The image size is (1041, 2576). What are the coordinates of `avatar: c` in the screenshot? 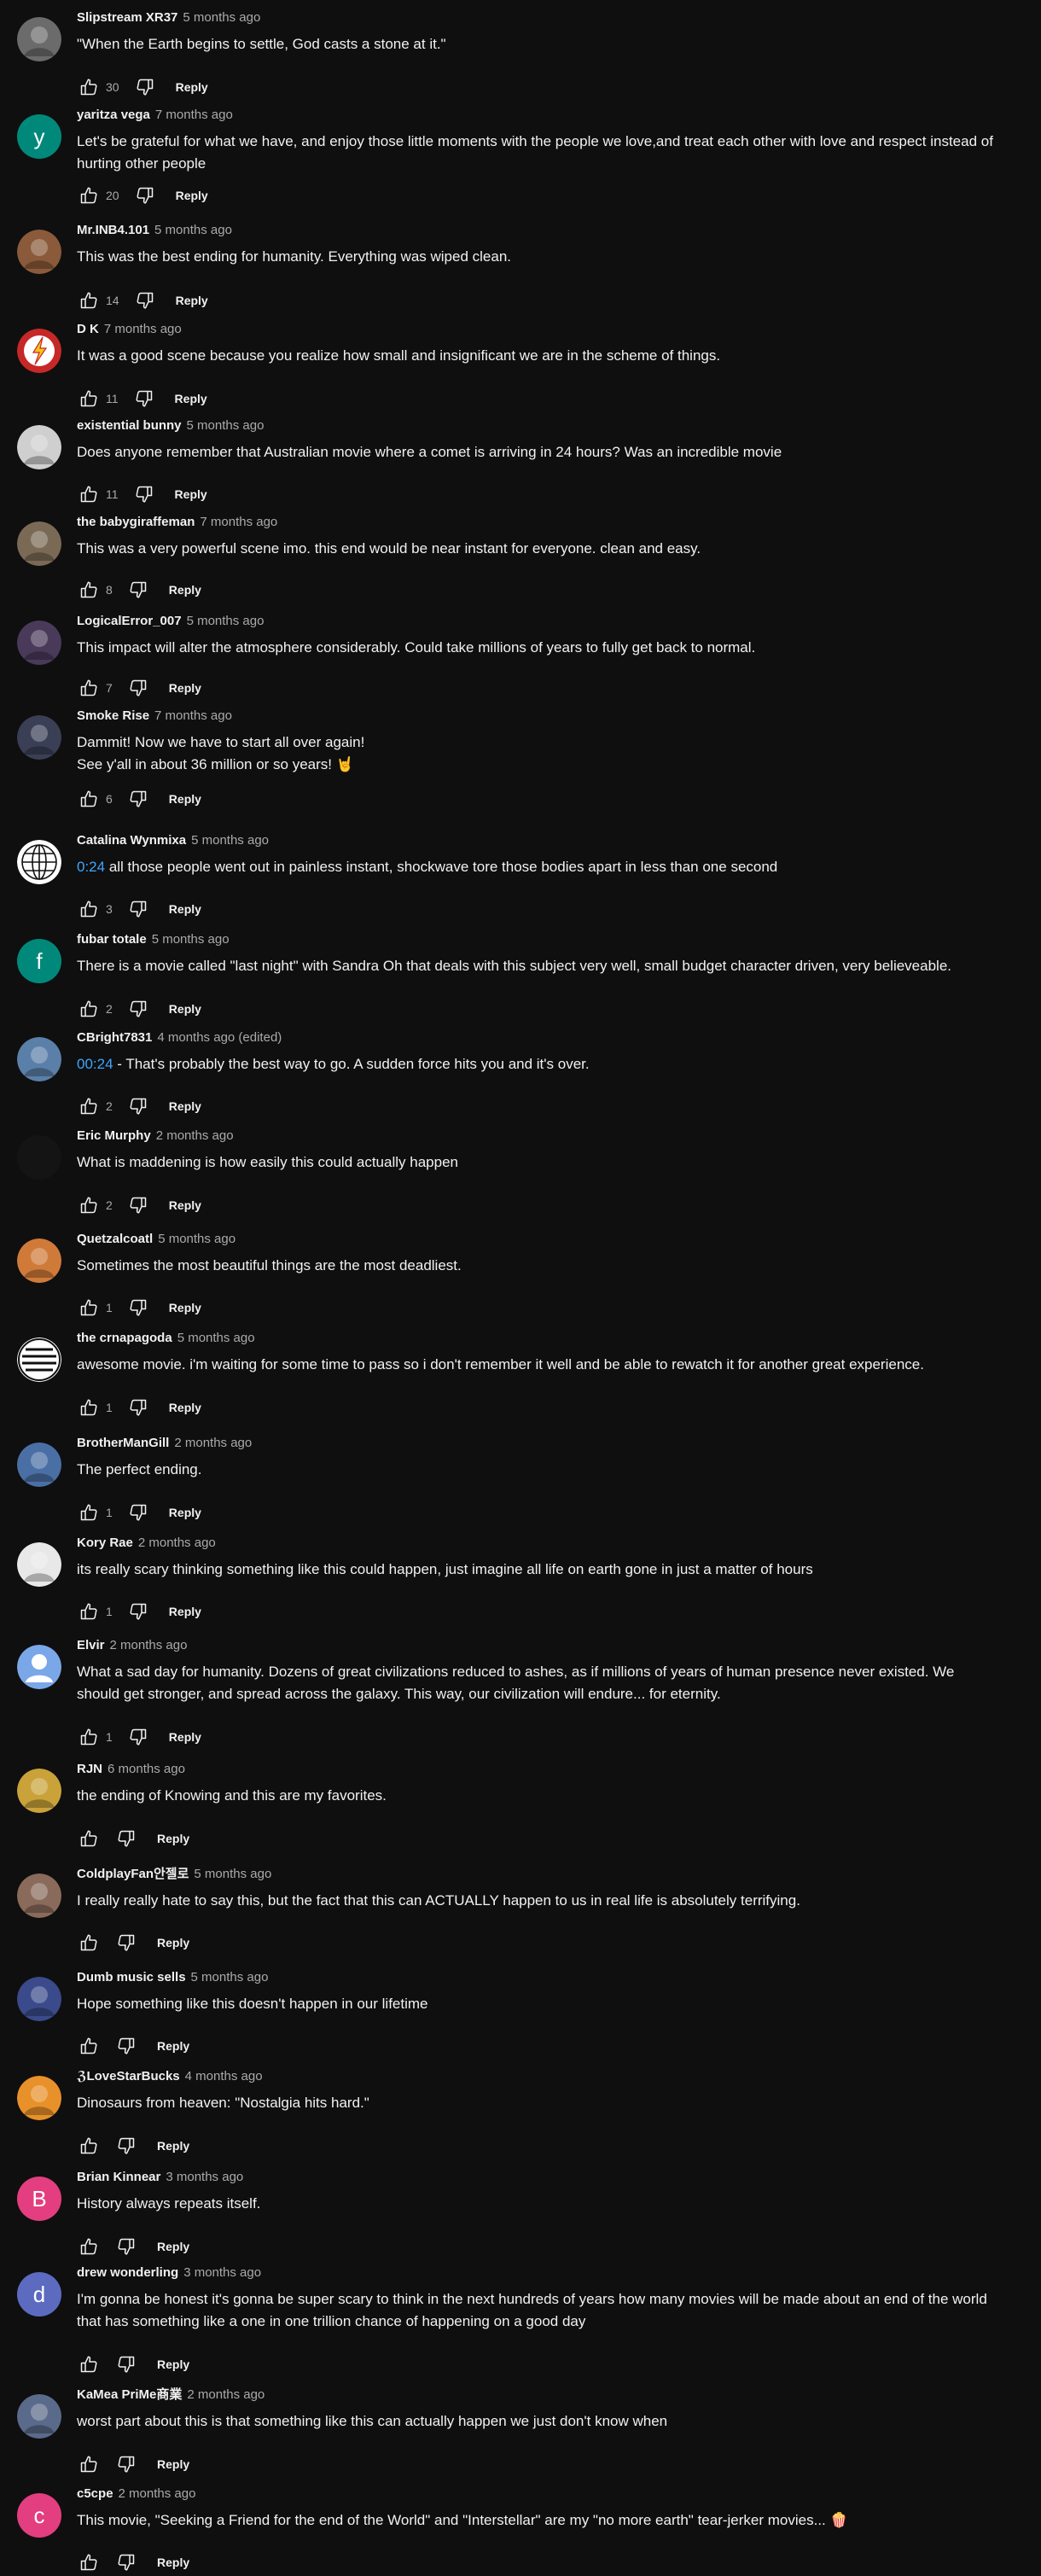 It's located at (39, 2515).